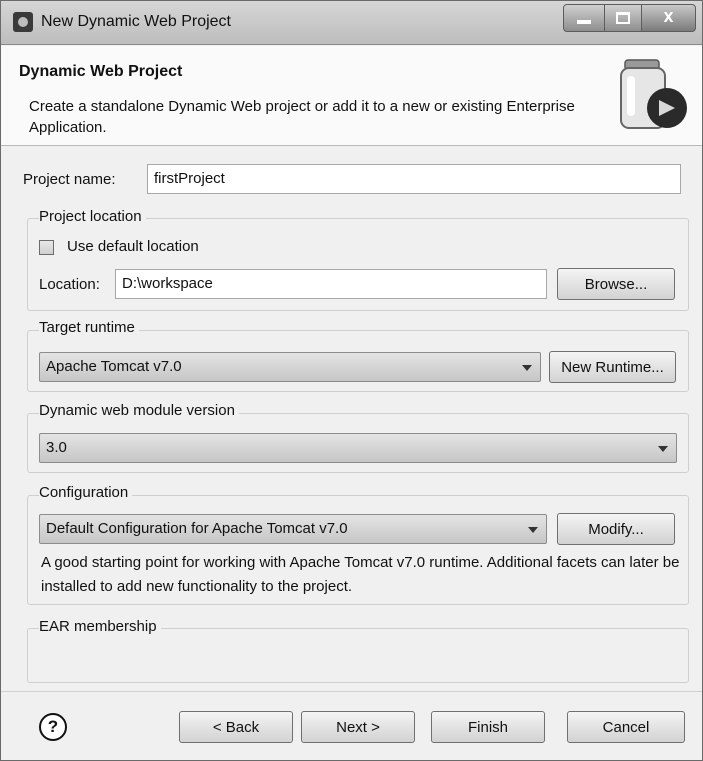 This screenshot has width=703, height=761. I want to click on maximize-icon, so click(623, 18).